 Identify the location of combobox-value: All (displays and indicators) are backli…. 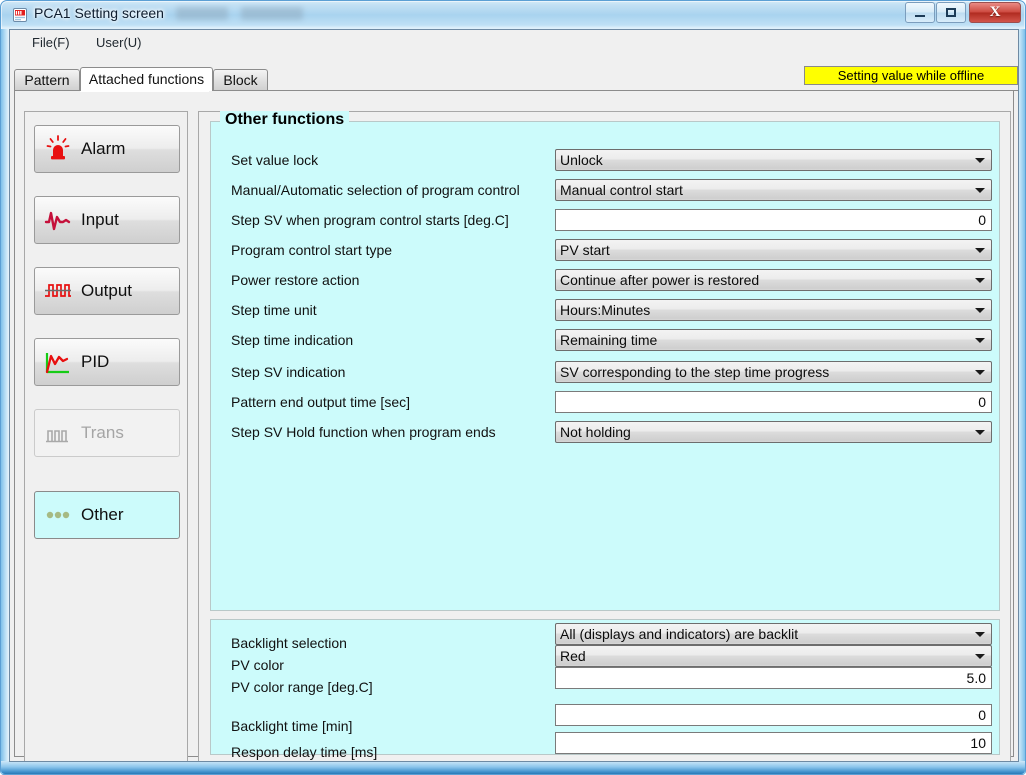
(679, 634).